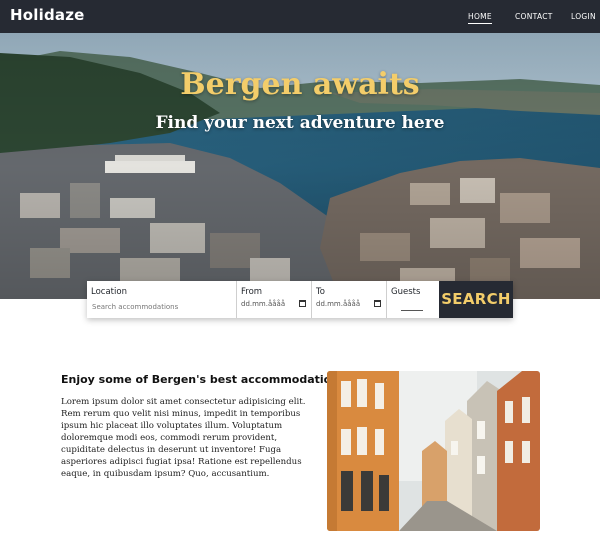 The height and width of the screenshot is (541, 600). Describe the element at coordinates (534, 16) in the screenshot. I see `nav-link-contact: CONTACT` at that location.